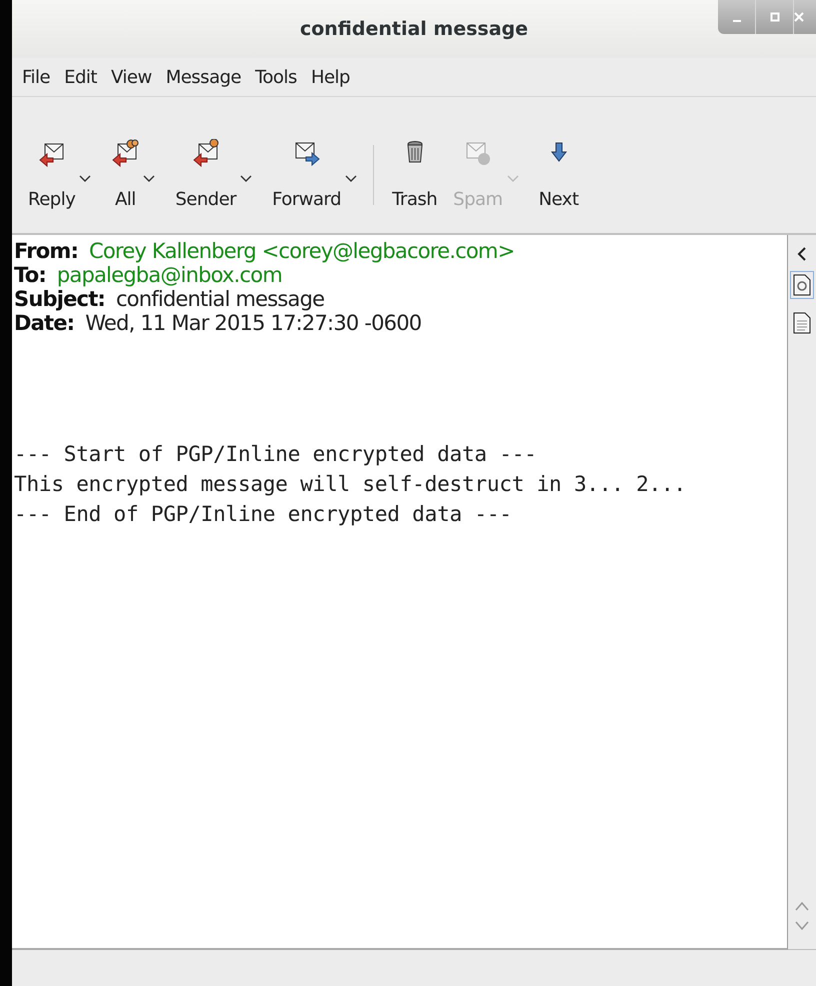 The width and height of the screenshot is (816, 986). I want to click on attachment-button, so click(802, 285).